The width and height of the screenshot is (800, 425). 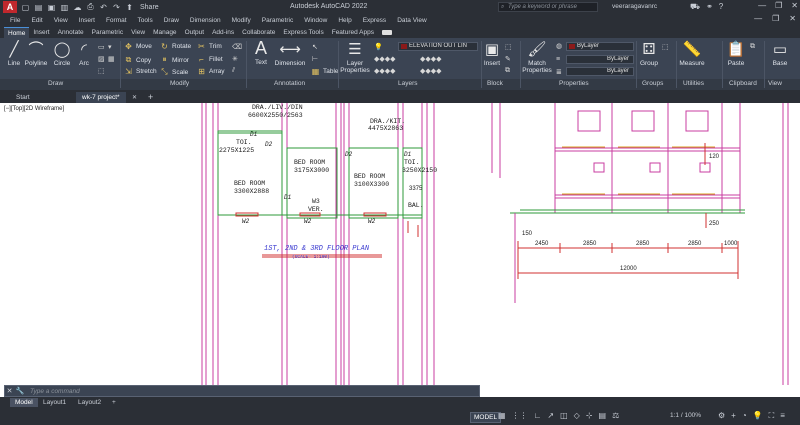 I want to click on menu-data-view: Data View, so click(x=412, y=20).